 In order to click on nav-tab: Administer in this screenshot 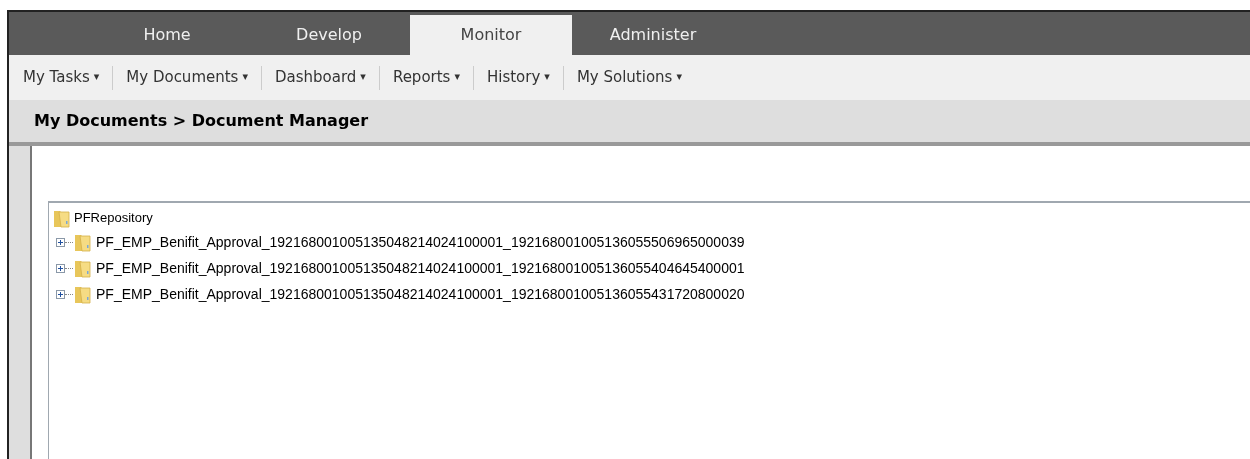, I will do `click(653, 35)`.